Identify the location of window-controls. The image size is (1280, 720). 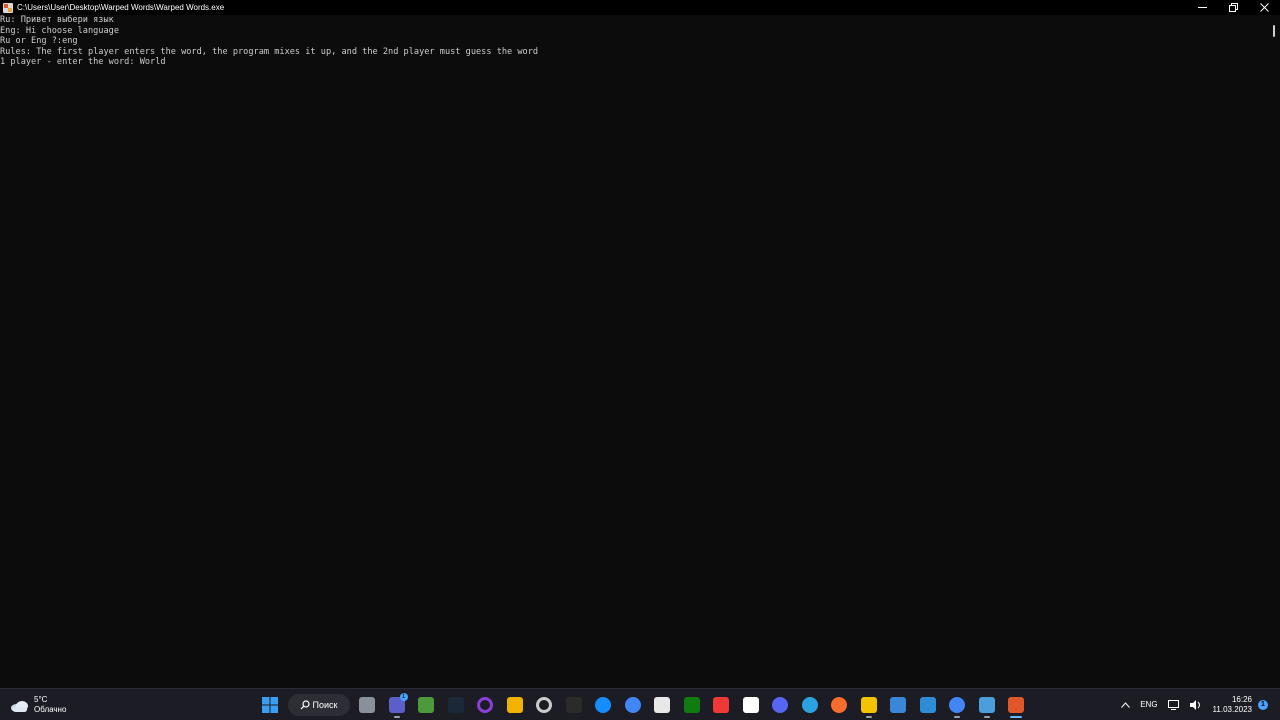
(1233, 7).